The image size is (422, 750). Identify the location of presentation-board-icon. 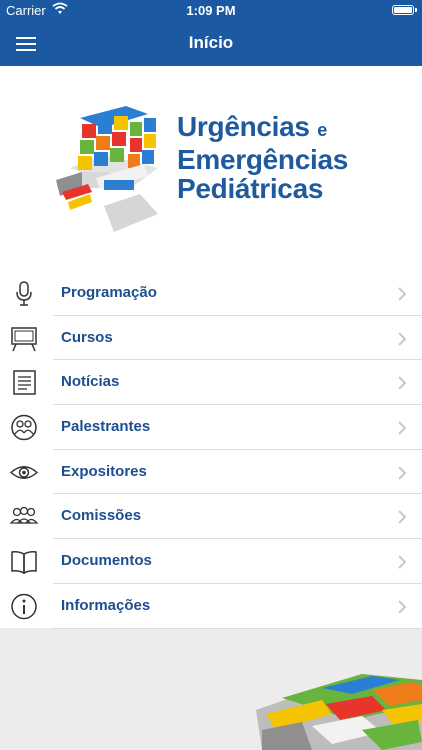
(24, 338).